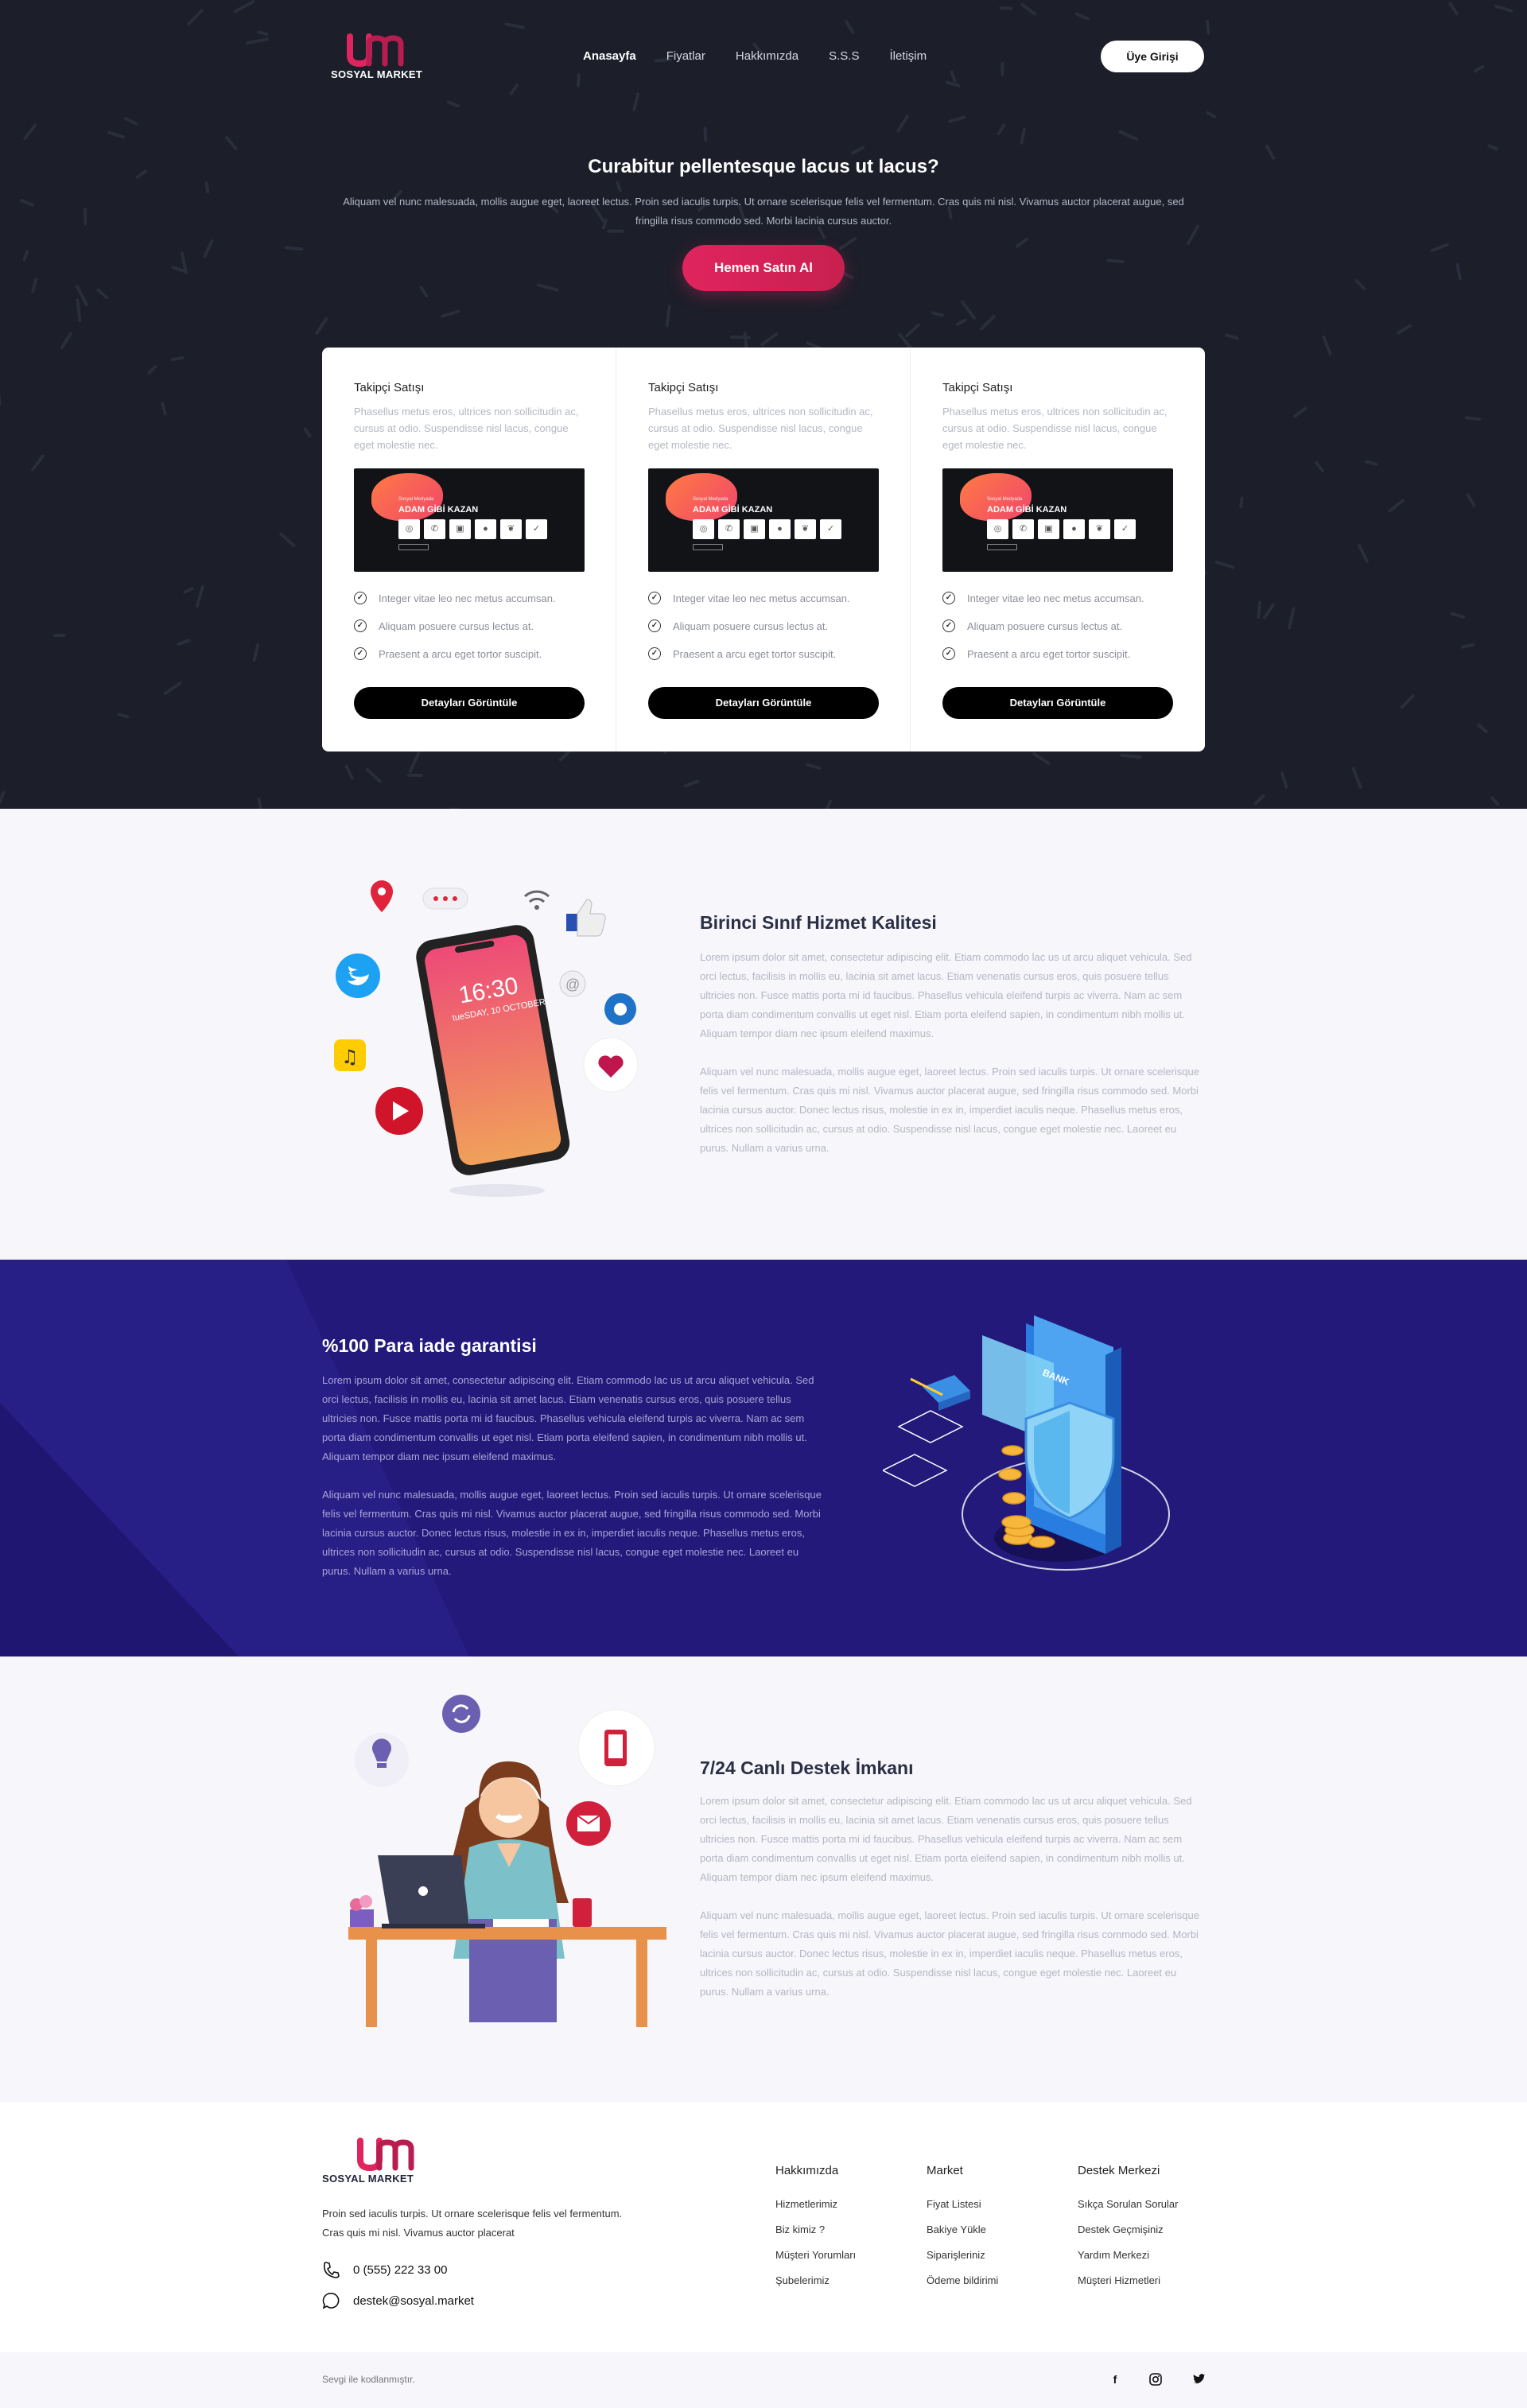  What do you see at coordinates (381, 2161) in the screenshot?
I see `footer-logo: SOSYAL MARKET` at bounding box center [381, 2161].